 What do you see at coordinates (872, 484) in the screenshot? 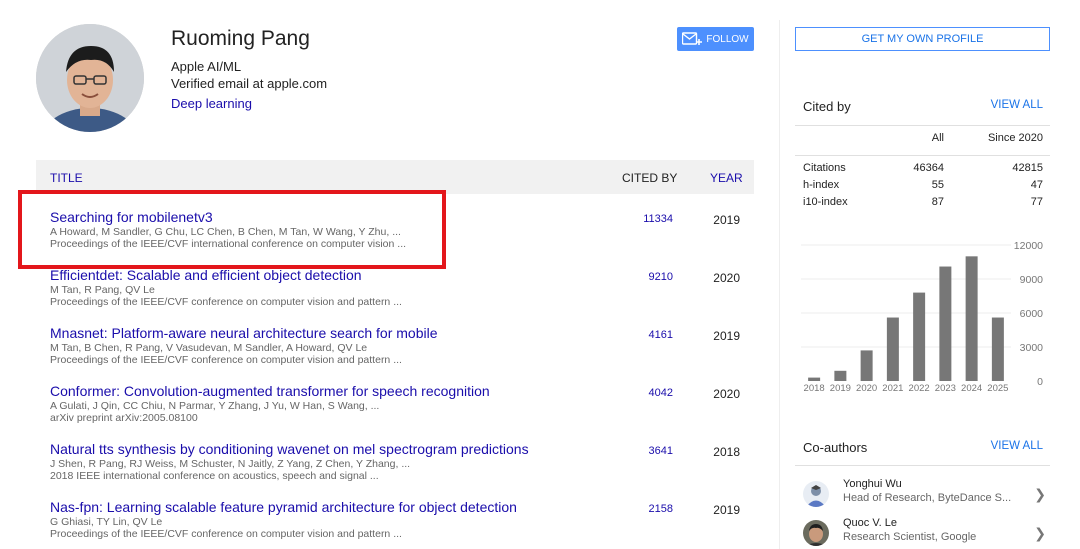
I see `coauthor-name: Yonghui Wu` at bounding box center [872, 484].